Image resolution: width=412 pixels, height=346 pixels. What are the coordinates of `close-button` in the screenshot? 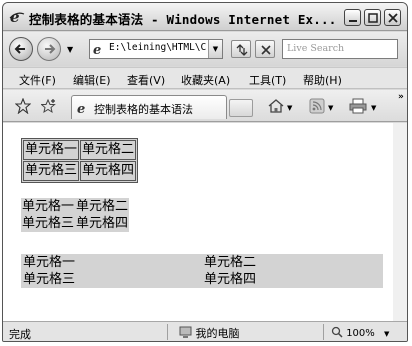 It's located at (392, 17).